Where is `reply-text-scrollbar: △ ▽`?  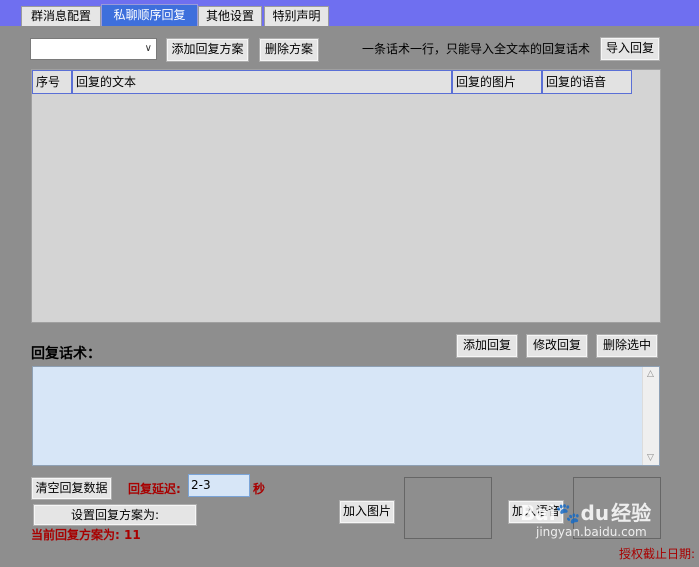 reply-text-scrollbar: △ ▽ is located at coordinates (650, 416).